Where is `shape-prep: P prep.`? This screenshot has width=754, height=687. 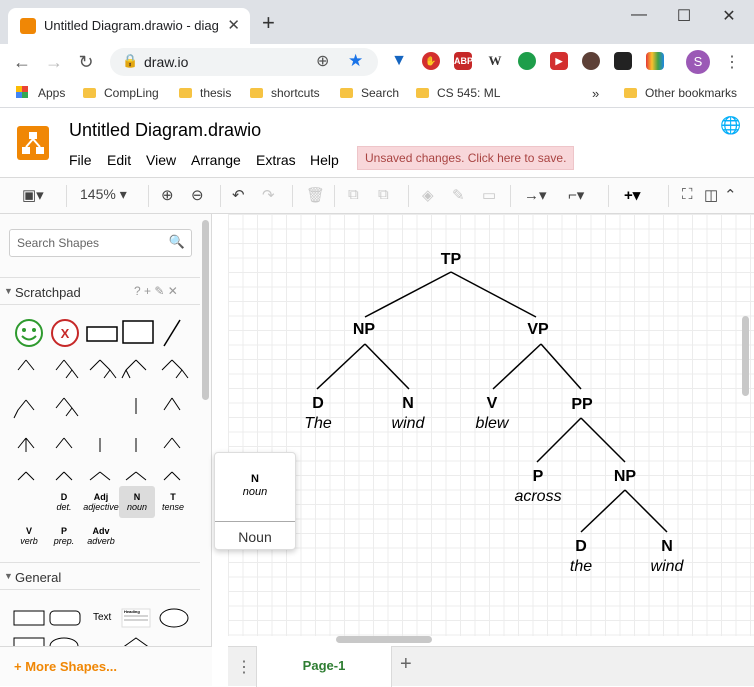
shape-prep: P prep. is located at coordinates (64, 536).